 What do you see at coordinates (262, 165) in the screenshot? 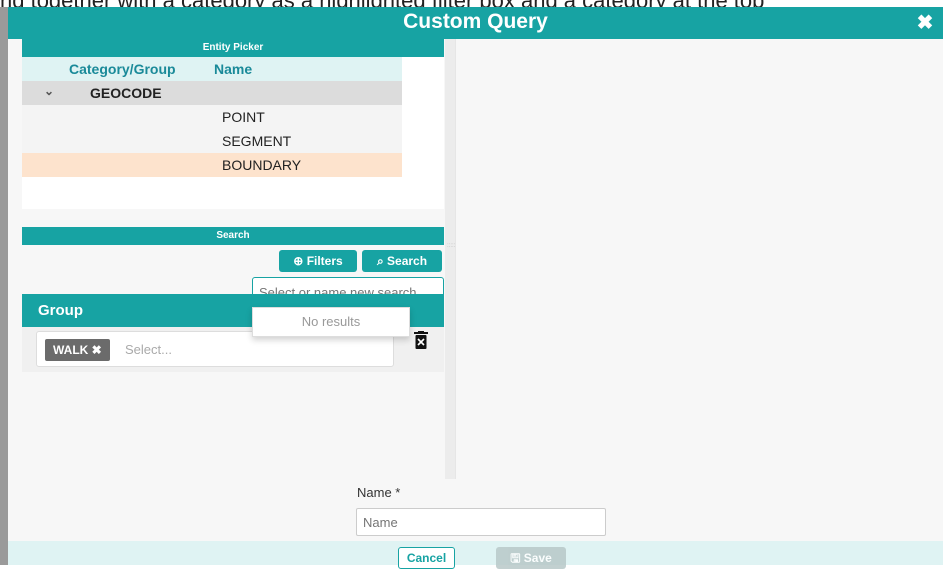
I see `list-item-label: BOUNDARY` at bounding box center [262, 165].